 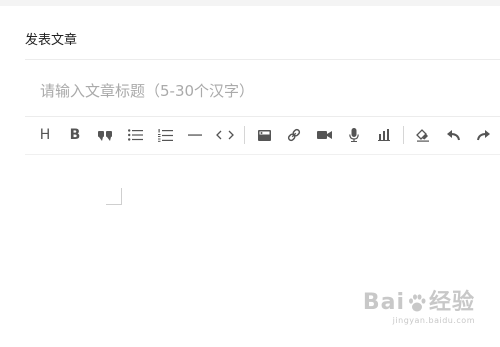 I want to click on bold-icon: B, so click(x=75, y=135).